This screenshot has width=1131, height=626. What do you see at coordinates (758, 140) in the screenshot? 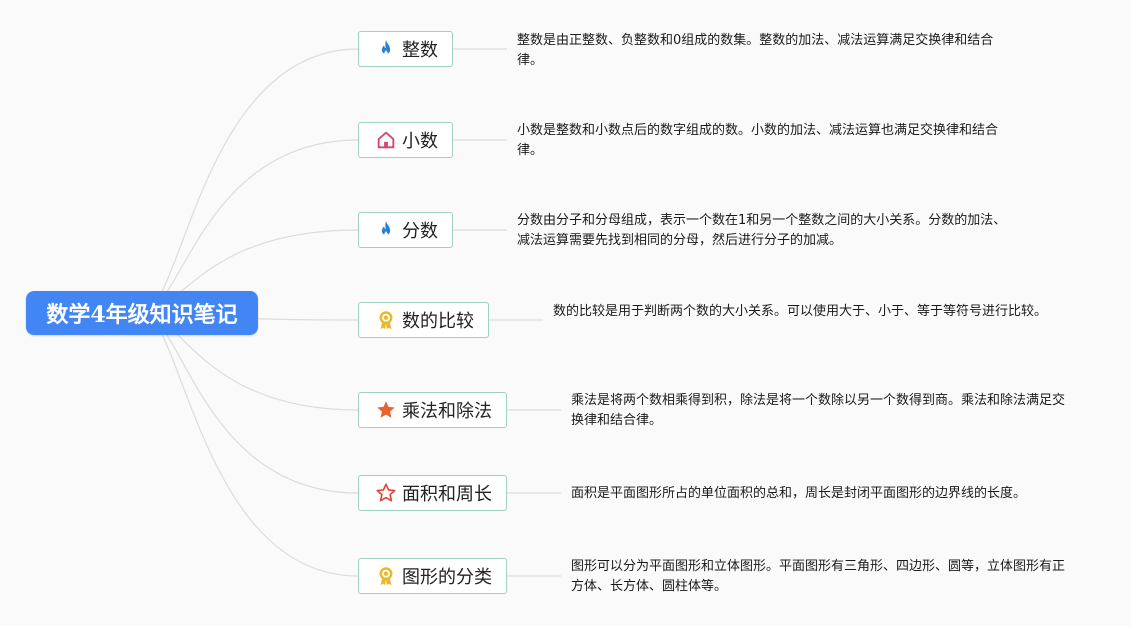
I see `topic-note-decimals: 小数是整数和小数点后的数字组成的数。小数的加法、减法运算也满足交换律和结合律。` at bounding box center [758, 140].